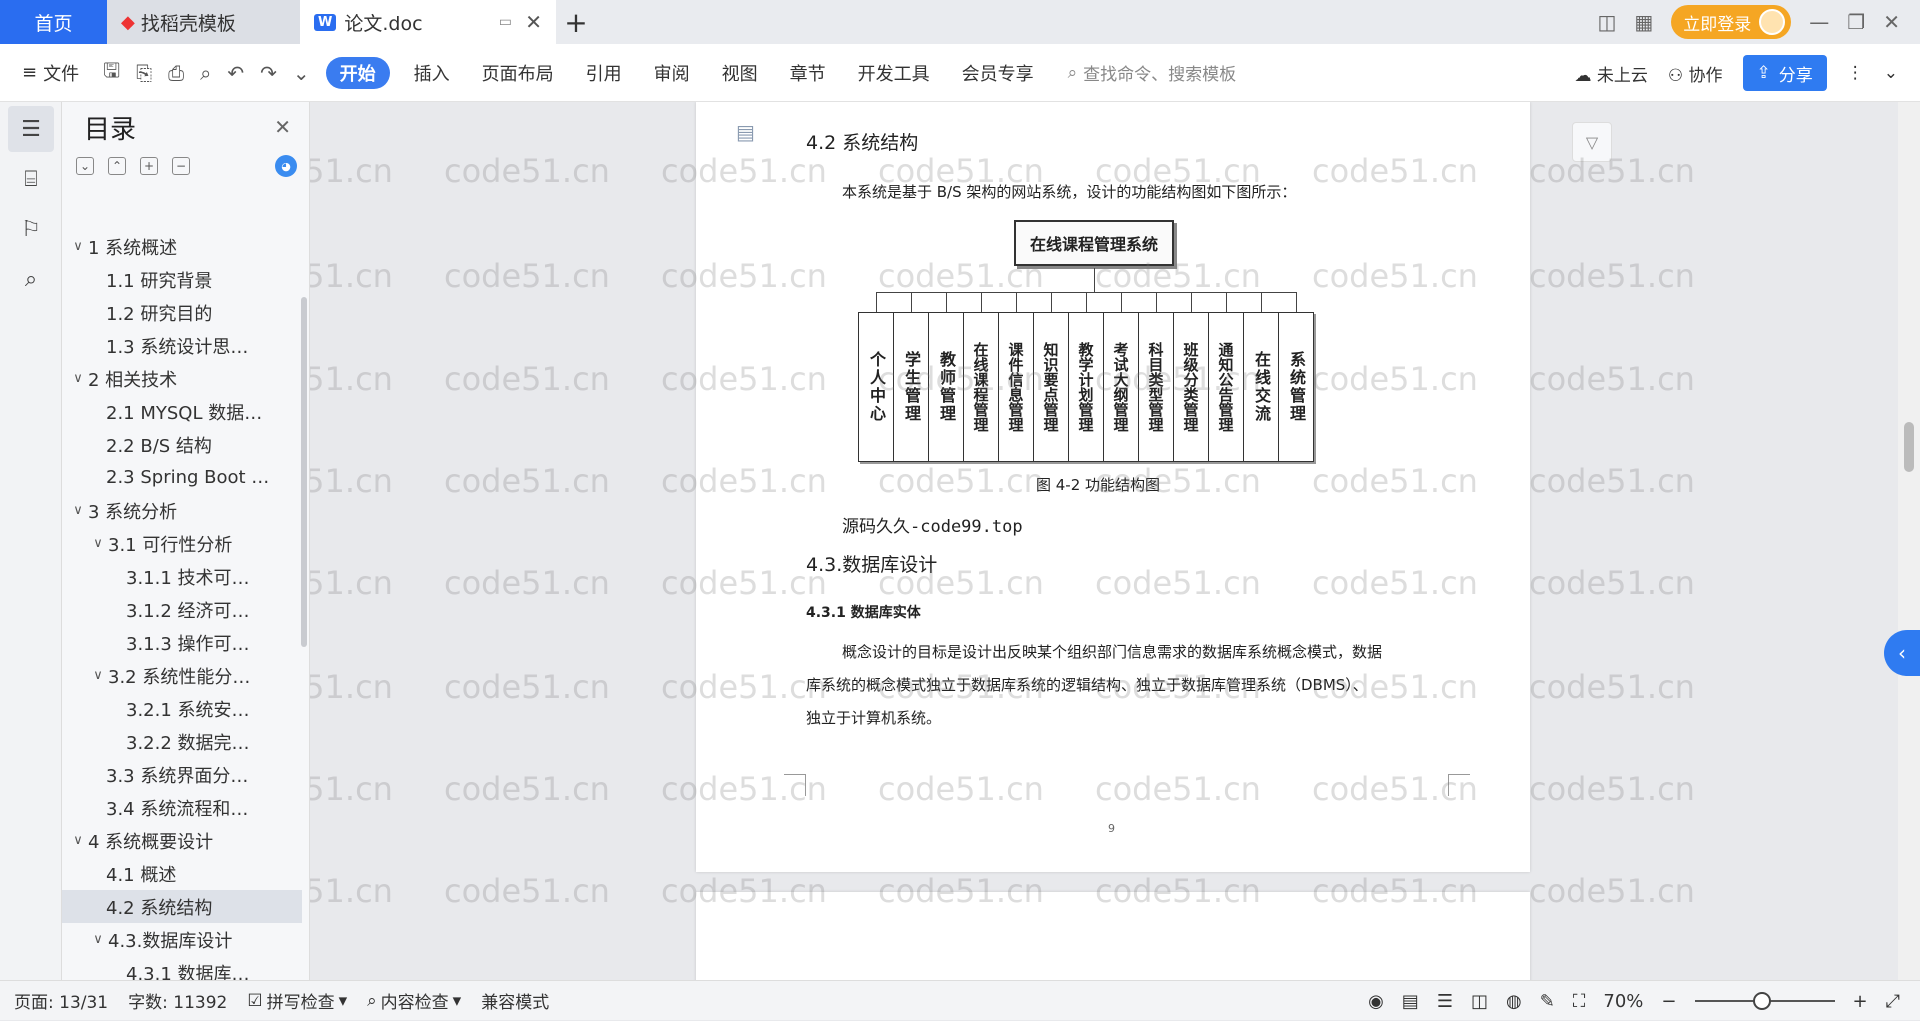 This screenshot has height=1021, width=1920. Describe the element at coordinates (282, 127) in the screenshot. I see `close-panel-icon: ✕` at that location.